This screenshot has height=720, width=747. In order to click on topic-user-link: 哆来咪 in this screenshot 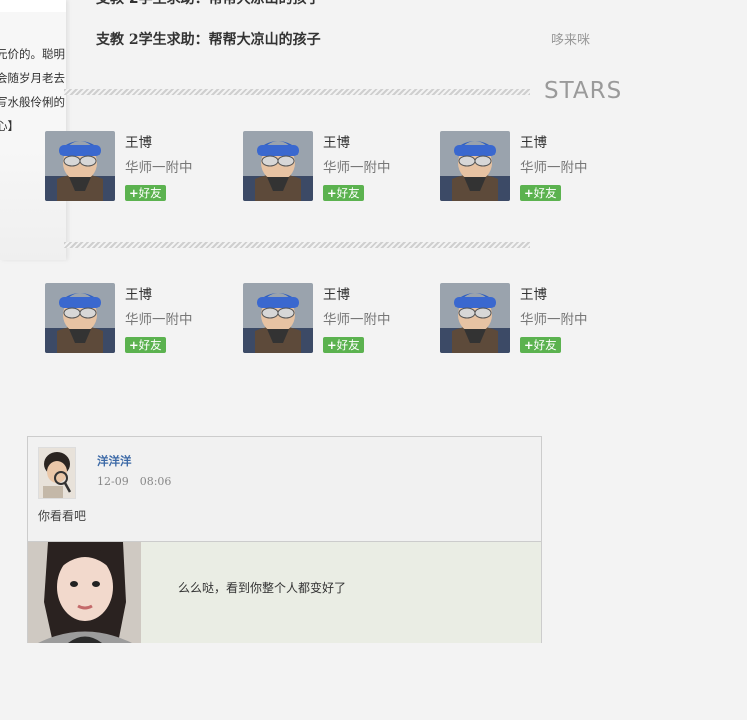, I will do `click(570, 38)`.